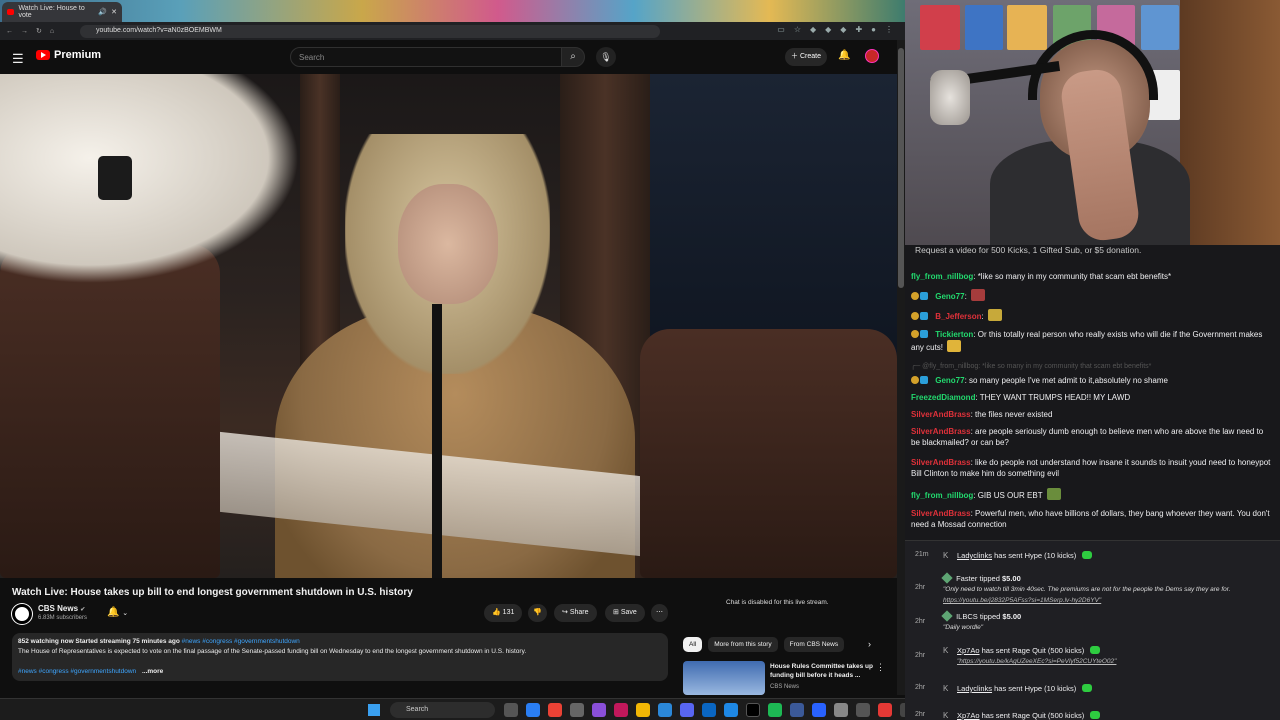  I want to click on chat-username: Tickierton, so click(954, 334).